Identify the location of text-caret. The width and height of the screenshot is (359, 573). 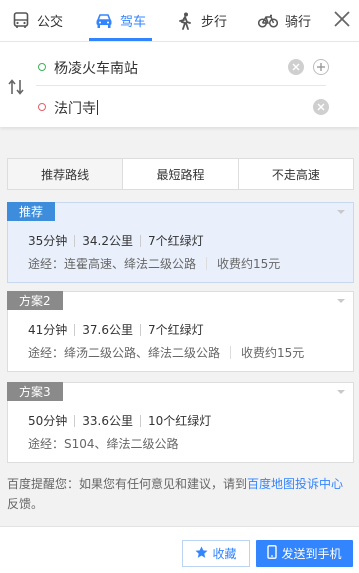
(97, 107).